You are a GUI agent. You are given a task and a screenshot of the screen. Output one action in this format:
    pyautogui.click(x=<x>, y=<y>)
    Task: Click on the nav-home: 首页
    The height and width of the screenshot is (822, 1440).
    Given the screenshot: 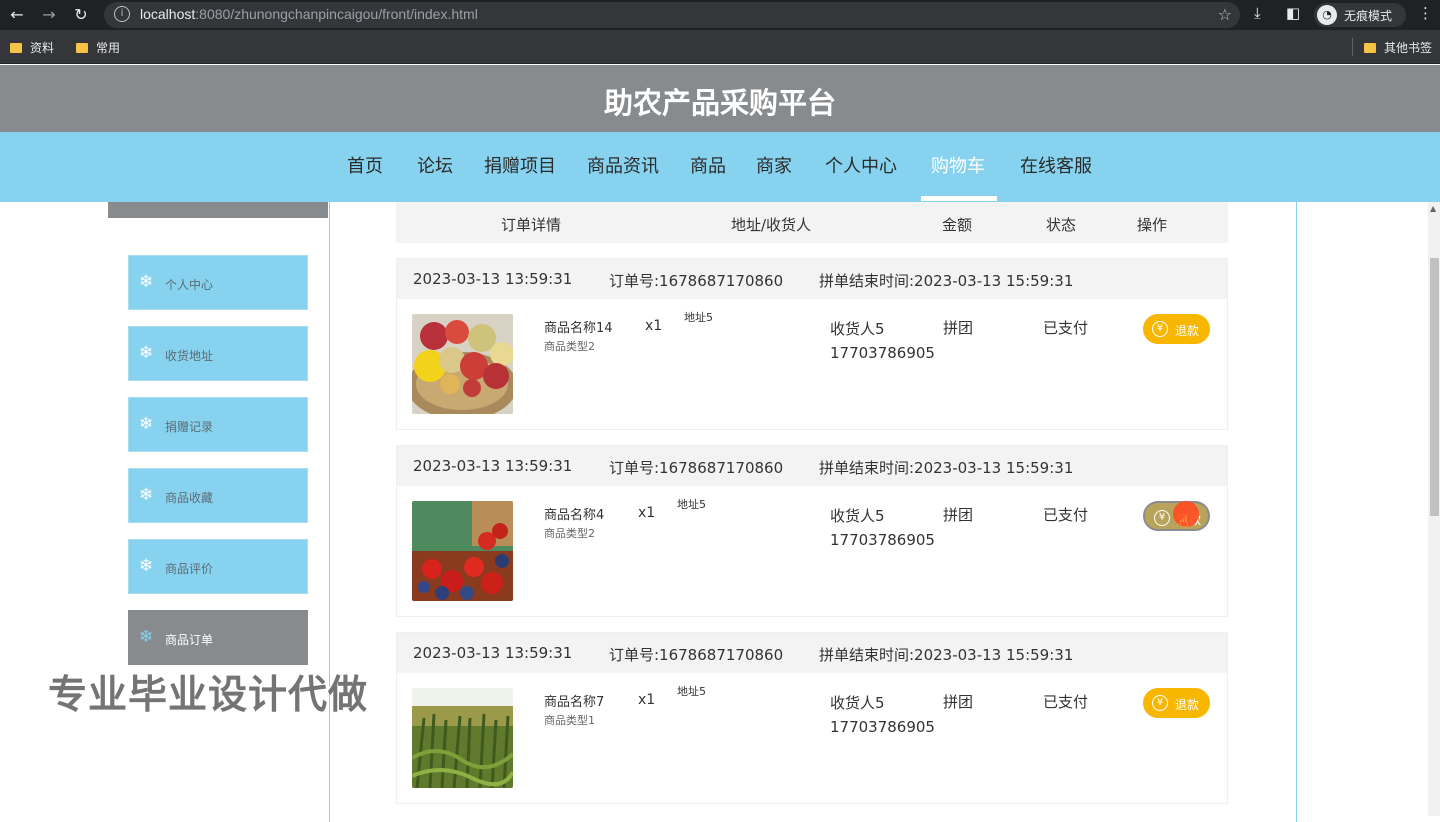 What is the action you would take?
    pyautogui.click(x=365, y=165)
    